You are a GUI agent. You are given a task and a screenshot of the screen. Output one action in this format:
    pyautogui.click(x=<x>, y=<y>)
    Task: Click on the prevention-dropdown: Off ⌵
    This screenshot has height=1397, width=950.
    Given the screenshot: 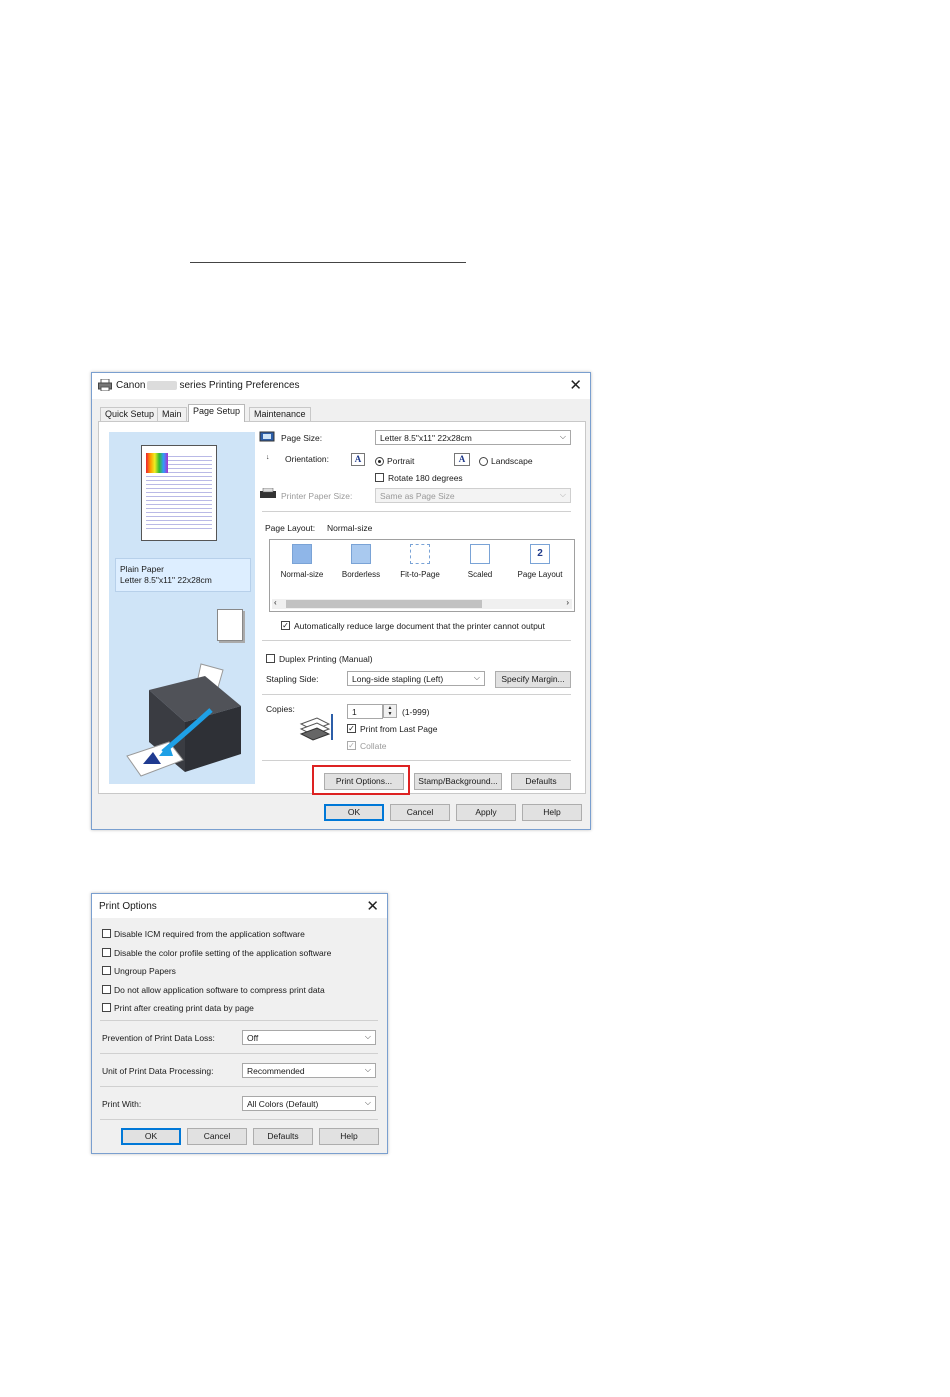 What is the action you would take?
    pyautogui.click(x=309, y=1037)
    